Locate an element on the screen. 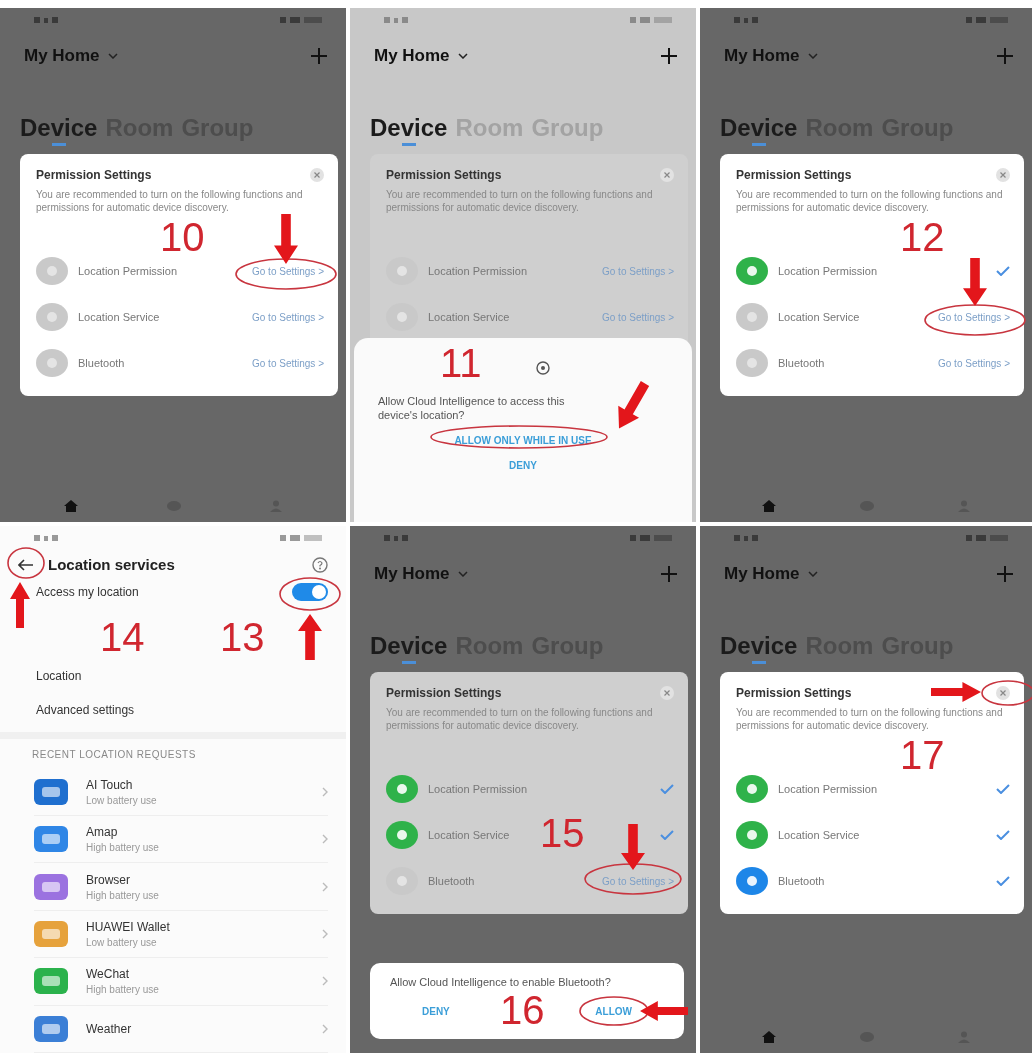 This screenshot has width=1032, height=1053. toggle-switch is located at coordinates (310, 592).